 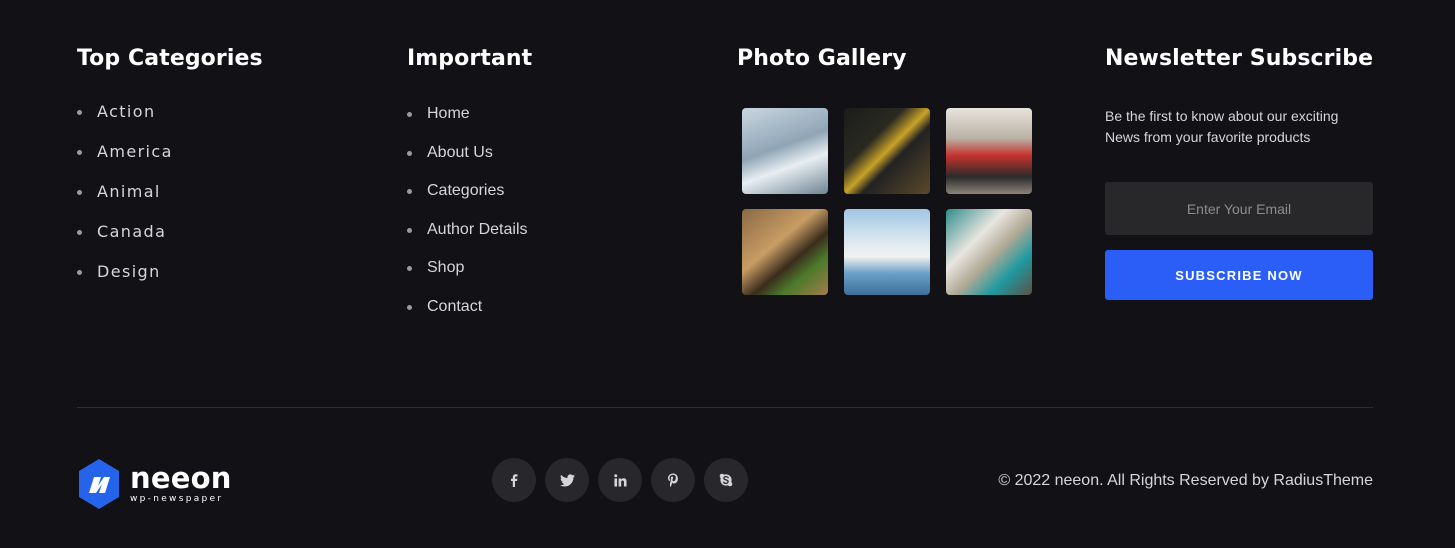 I want to click on link-contact: Contact, so click(x=469, y=307).